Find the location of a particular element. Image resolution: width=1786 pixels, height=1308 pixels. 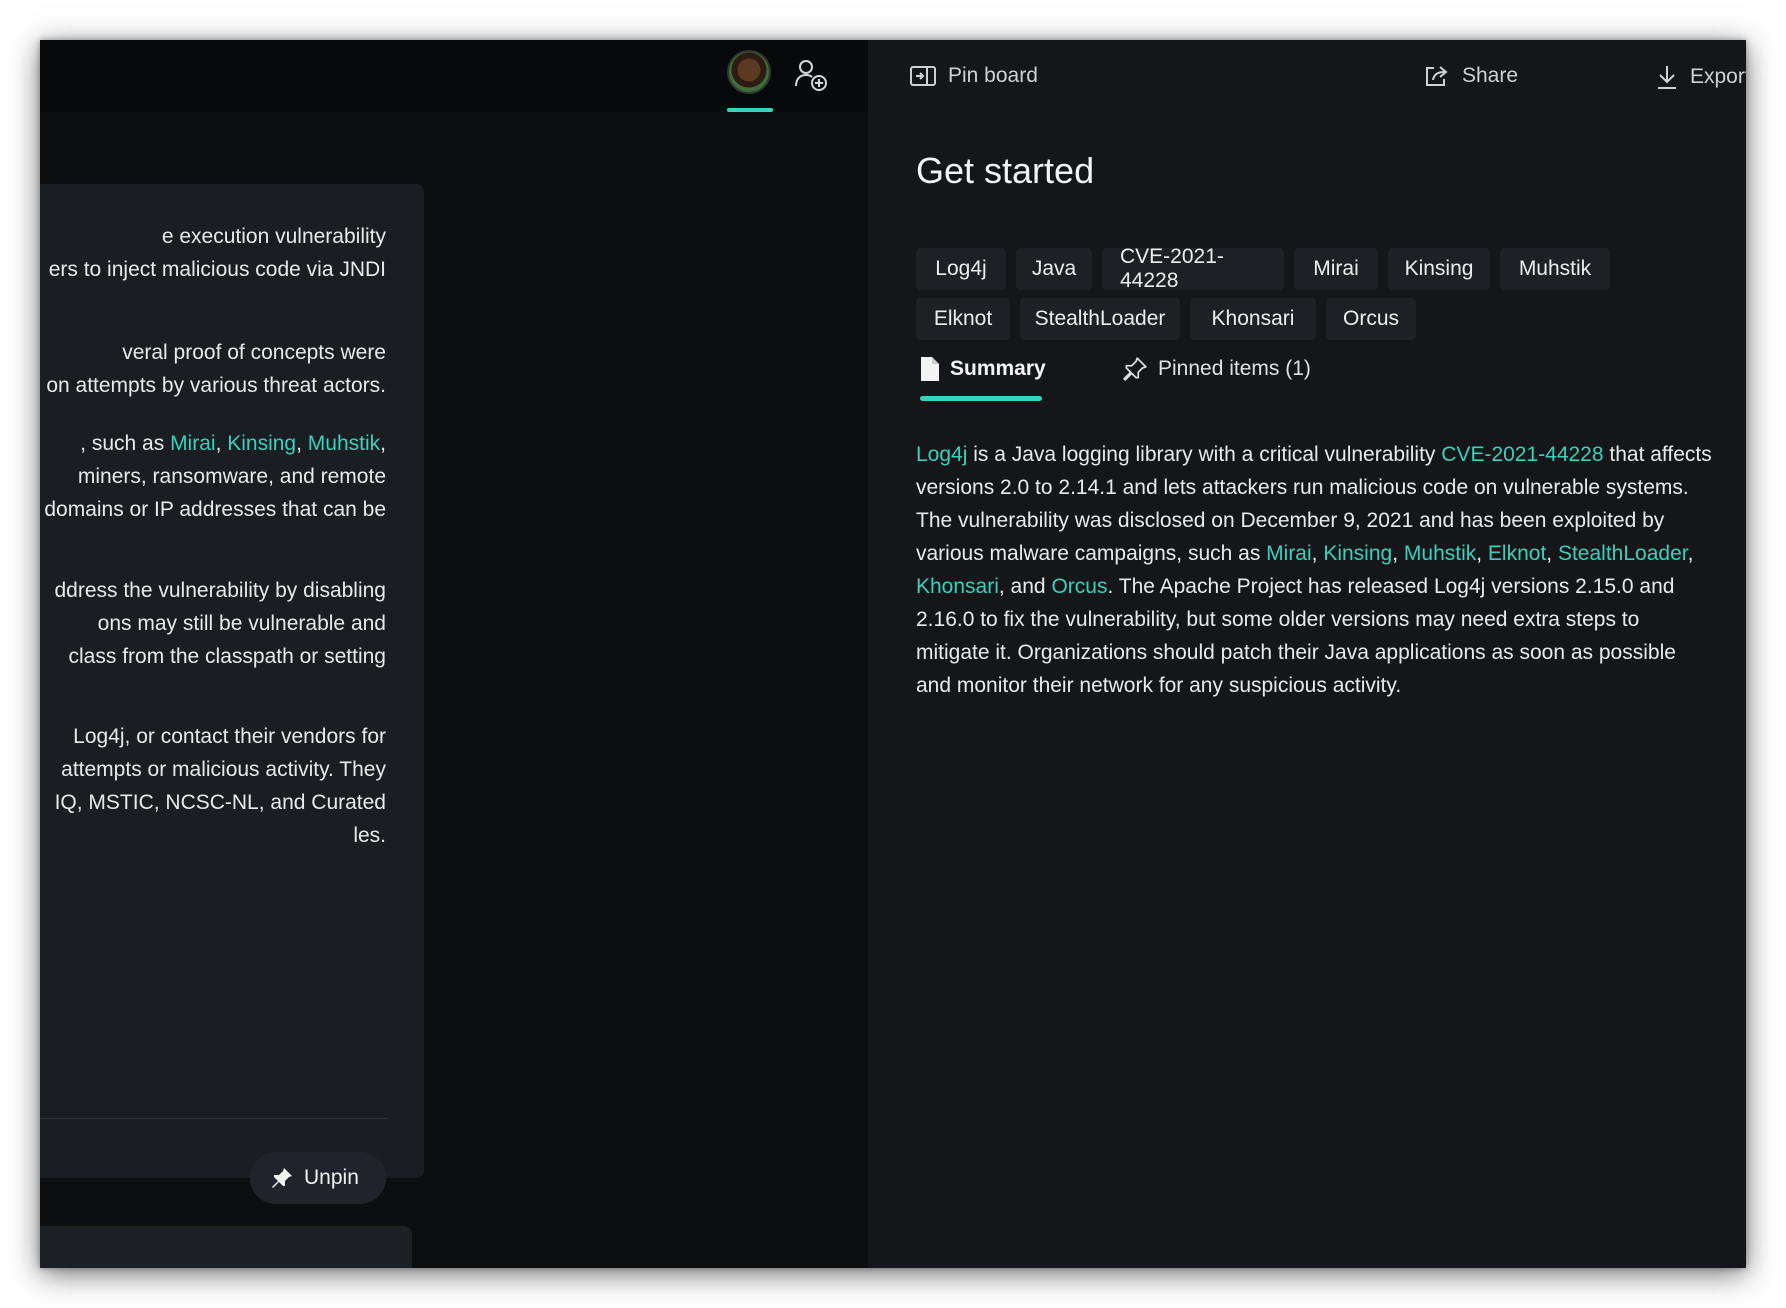

unpin-label: Unpin is located at coordinates (331, 1177).